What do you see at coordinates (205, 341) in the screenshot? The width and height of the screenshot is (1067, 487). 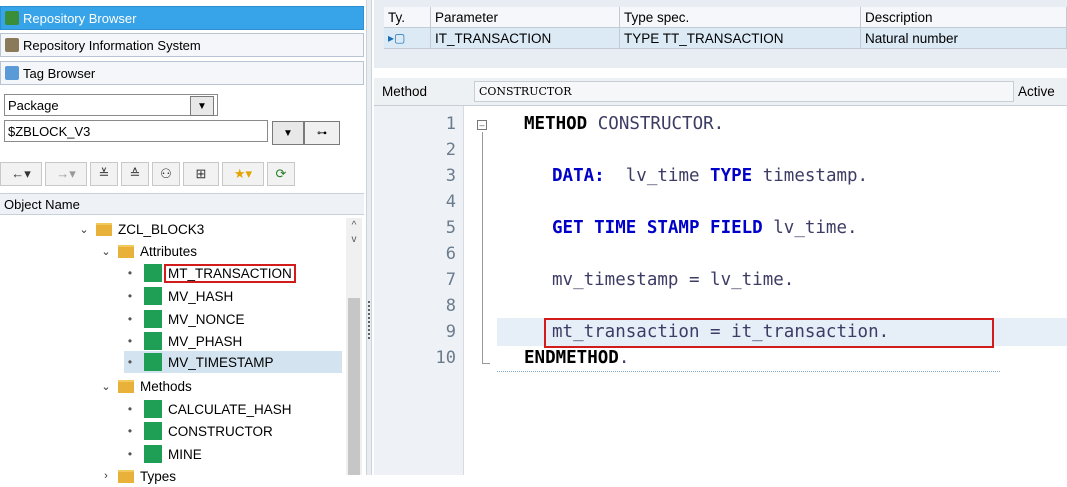 I see `attribute-label: MV_PHASH` at bounding box center [205, 341].